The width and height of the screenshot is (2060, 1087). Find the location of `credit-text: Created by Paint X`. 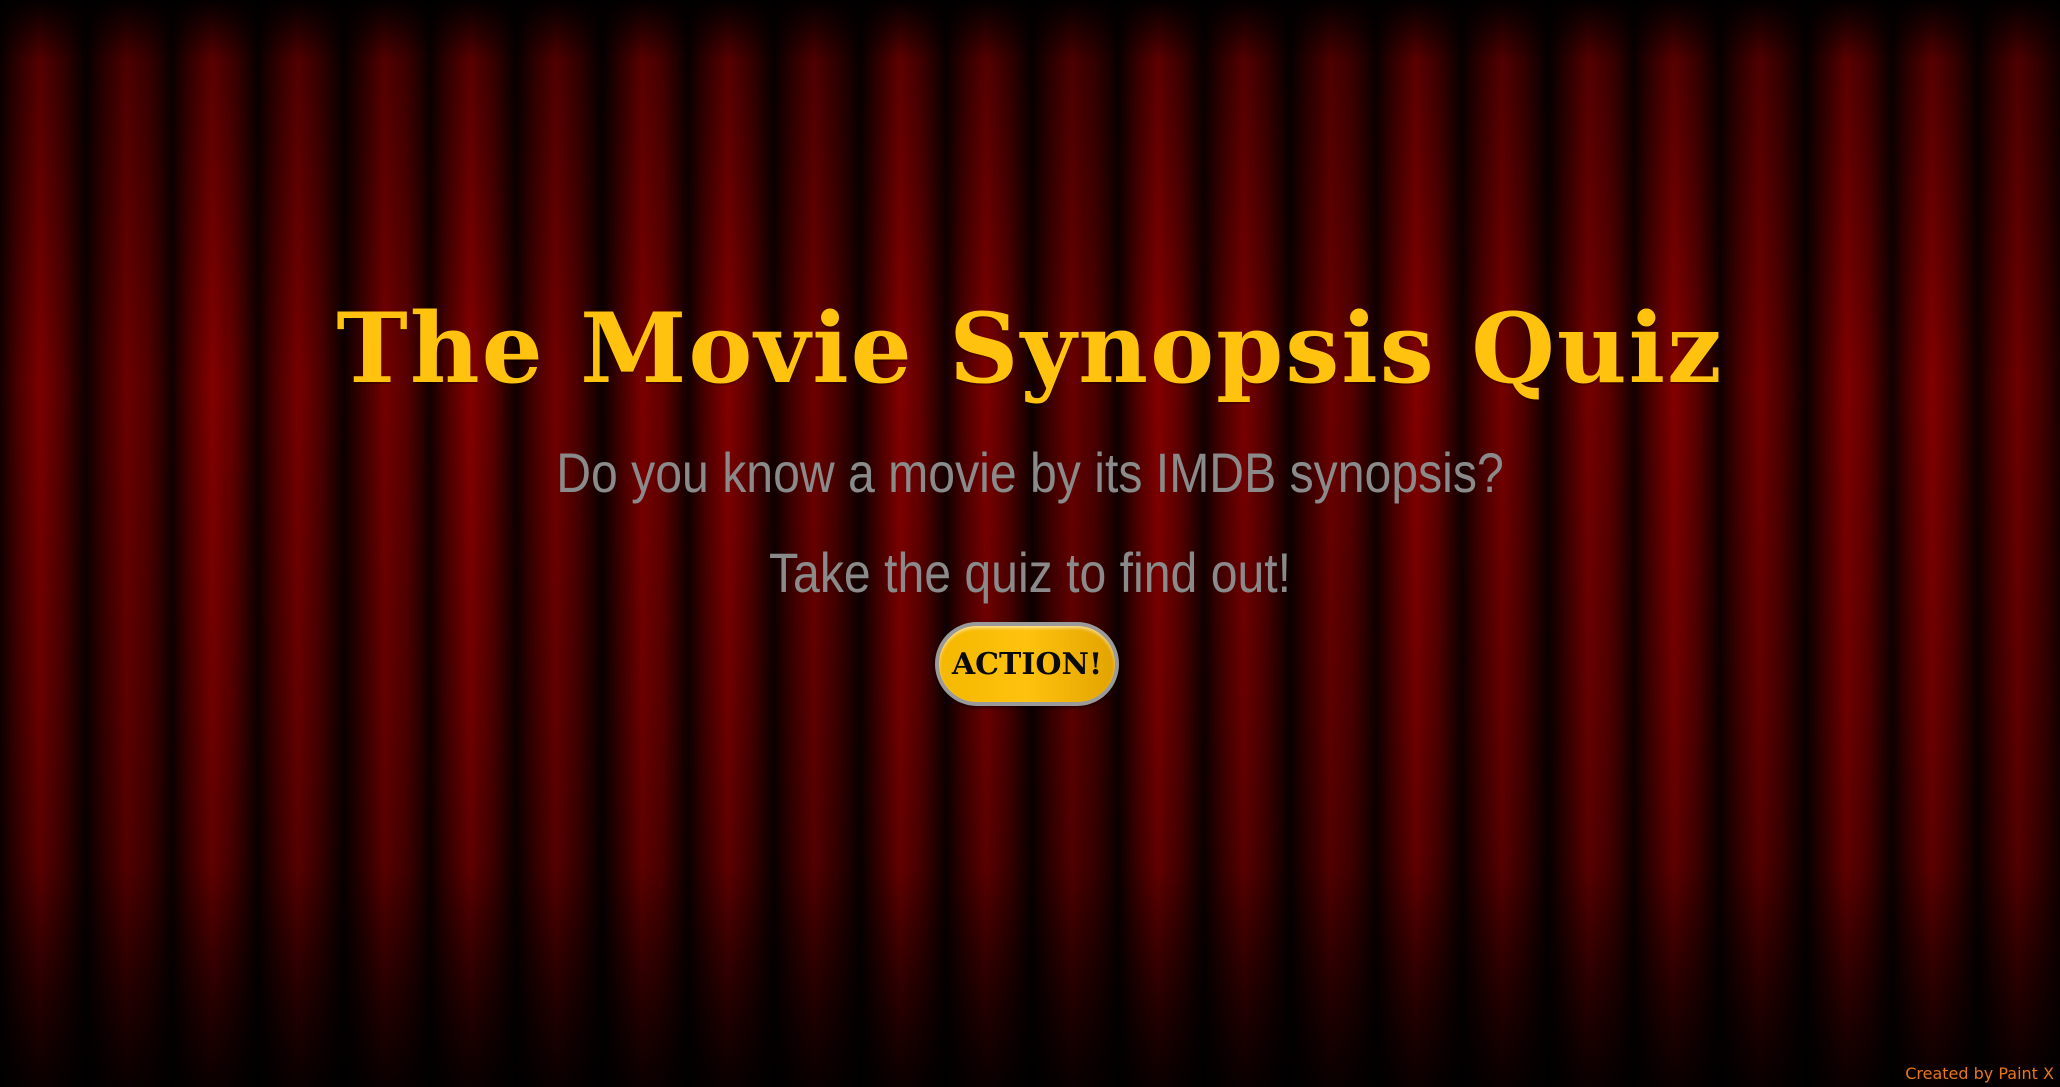

credit-text: Created by Paint X is located at coordinates (1979, 1073).